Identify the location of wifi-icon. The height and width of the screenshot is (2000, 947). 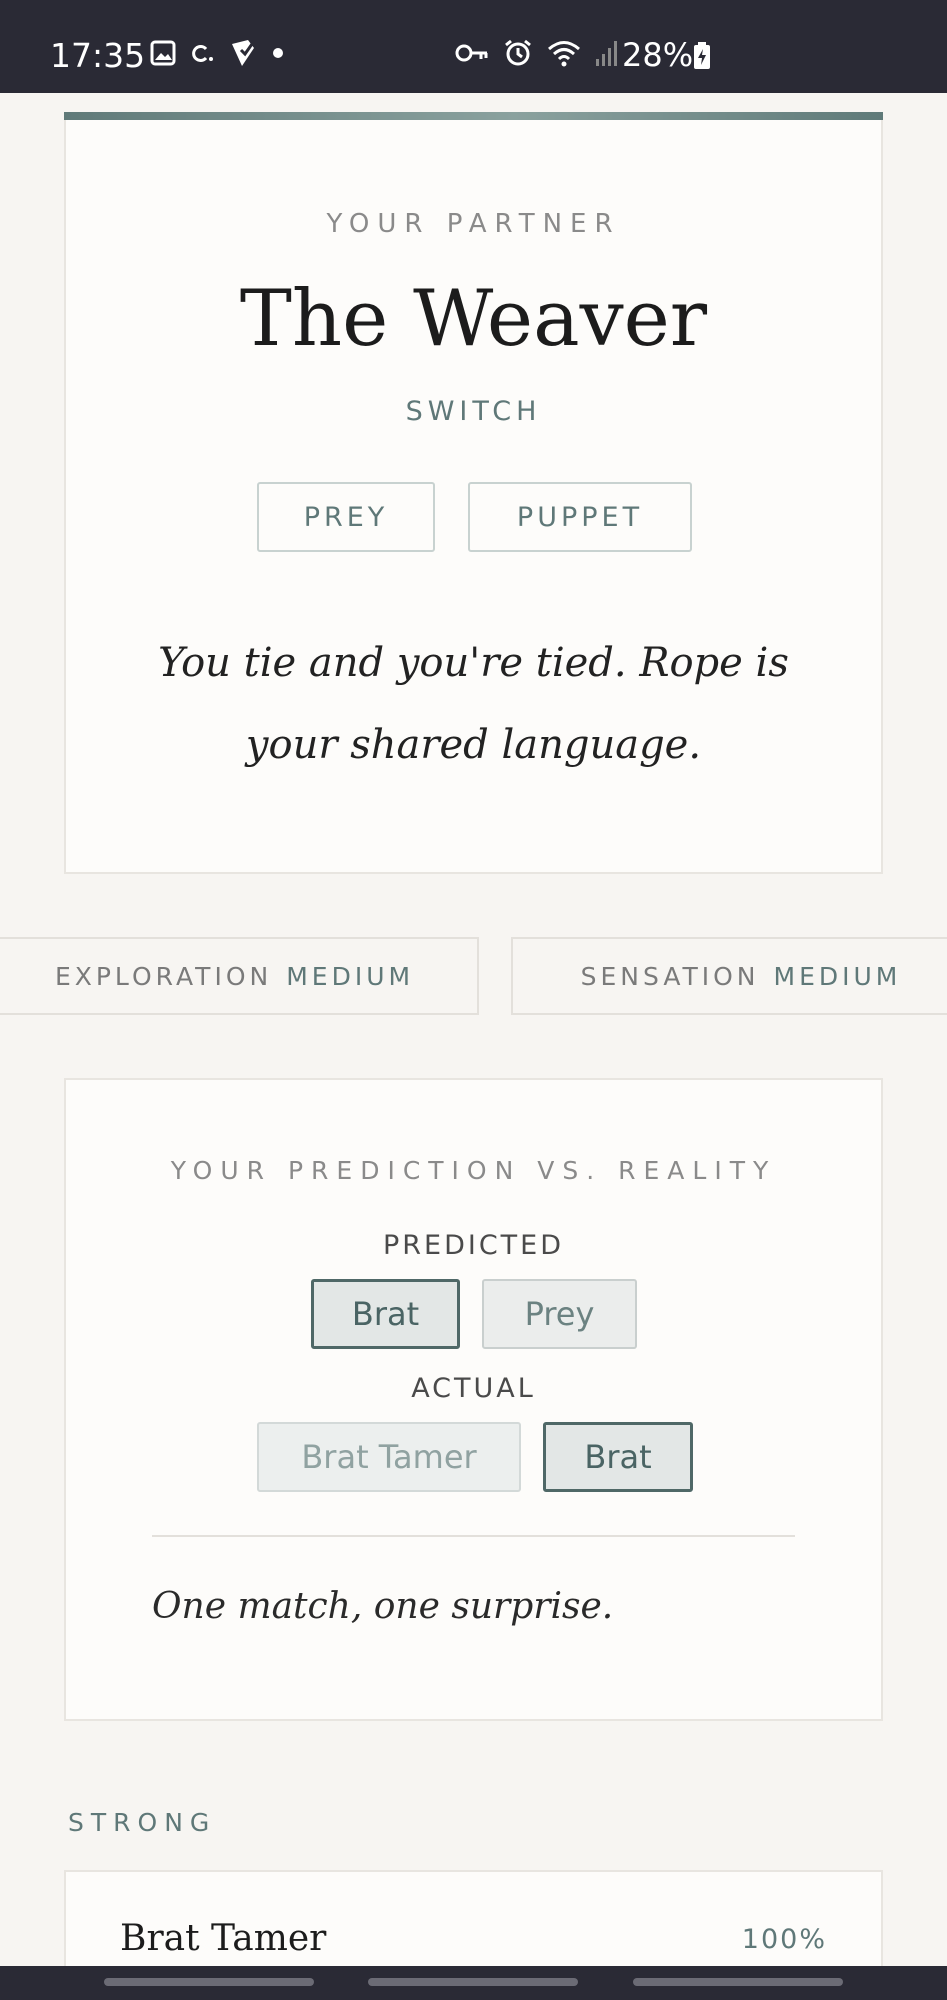
(564, 53).